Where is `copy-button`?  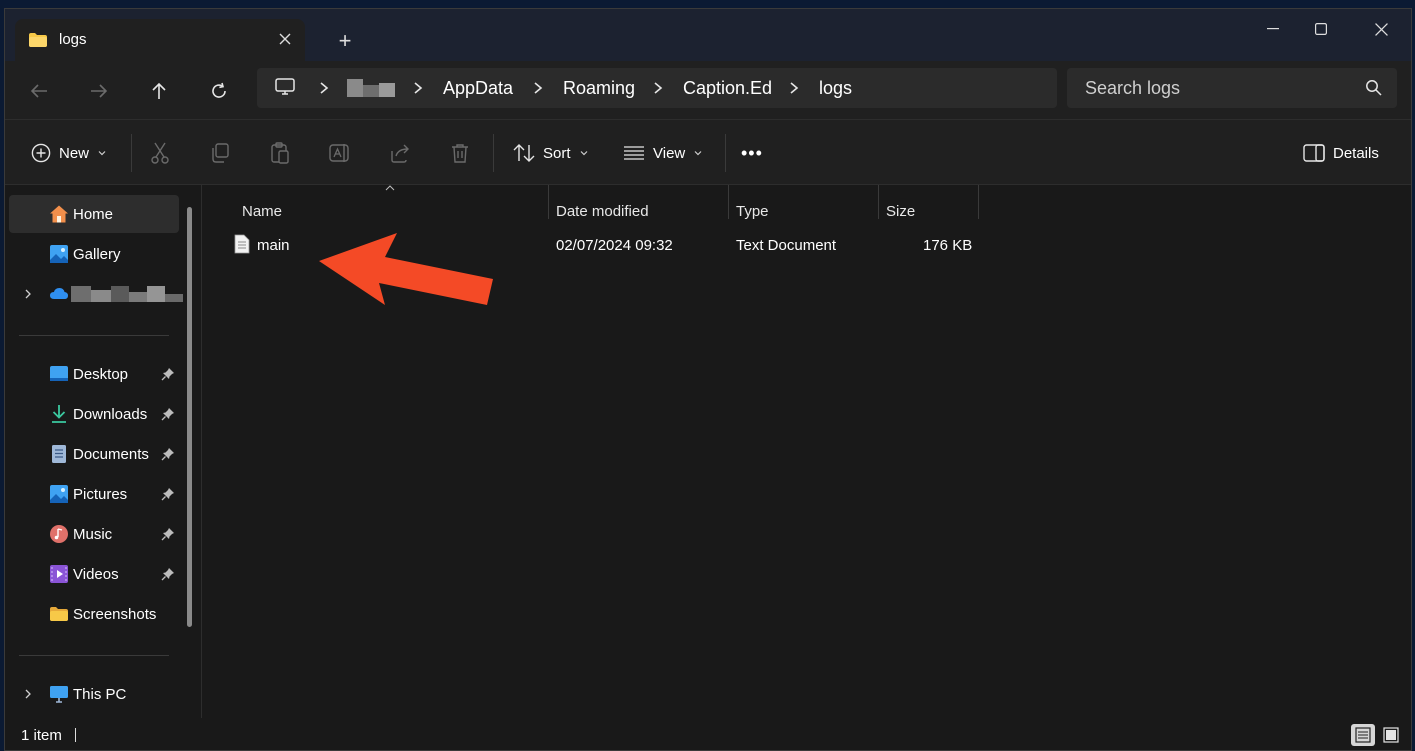 copy-button is located at coordinates (220, 153).